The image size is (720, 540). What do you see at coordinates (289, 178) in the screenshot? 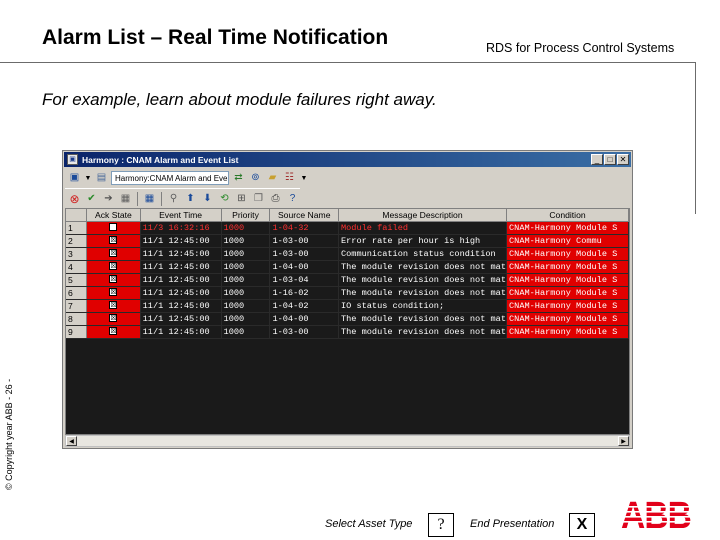
I see `properties-icon: ☷` at bounding box center [289, 178].